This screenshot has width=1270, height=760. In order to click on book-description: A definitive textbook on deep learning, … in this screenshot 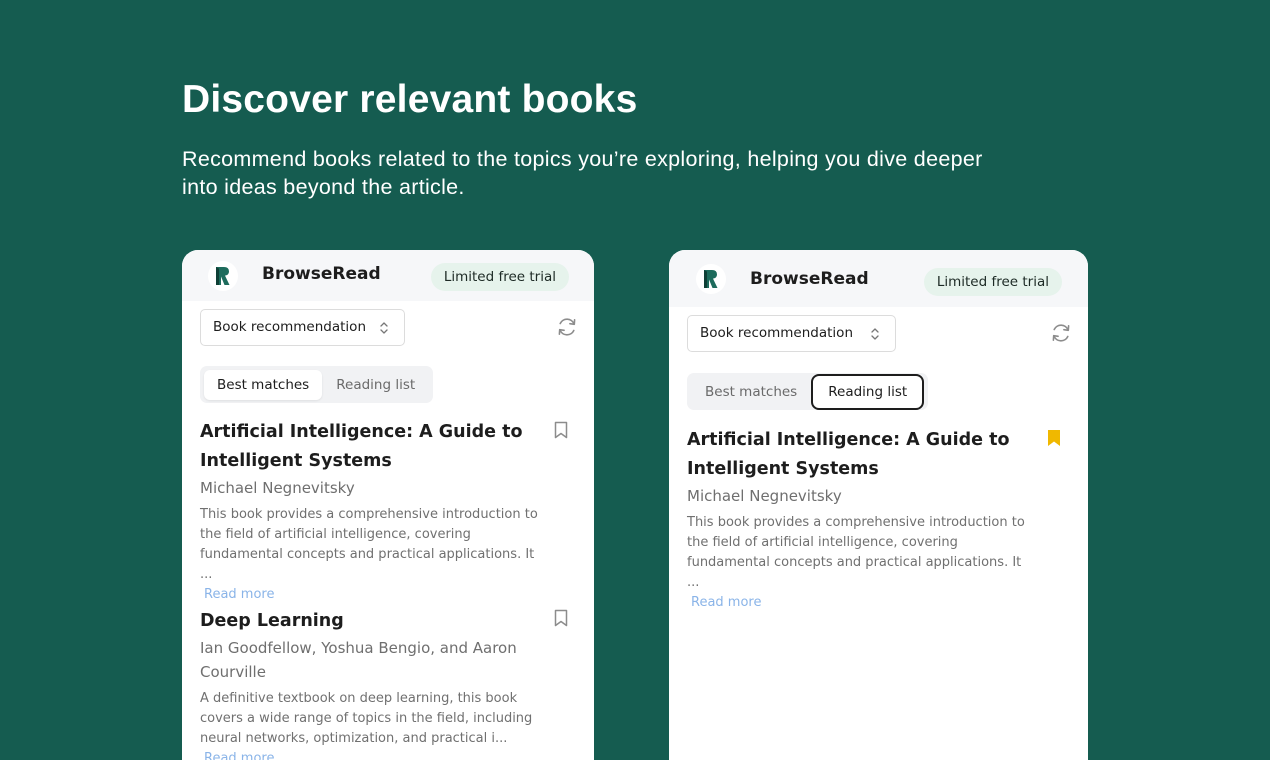, I will do `click(366, 718)`.